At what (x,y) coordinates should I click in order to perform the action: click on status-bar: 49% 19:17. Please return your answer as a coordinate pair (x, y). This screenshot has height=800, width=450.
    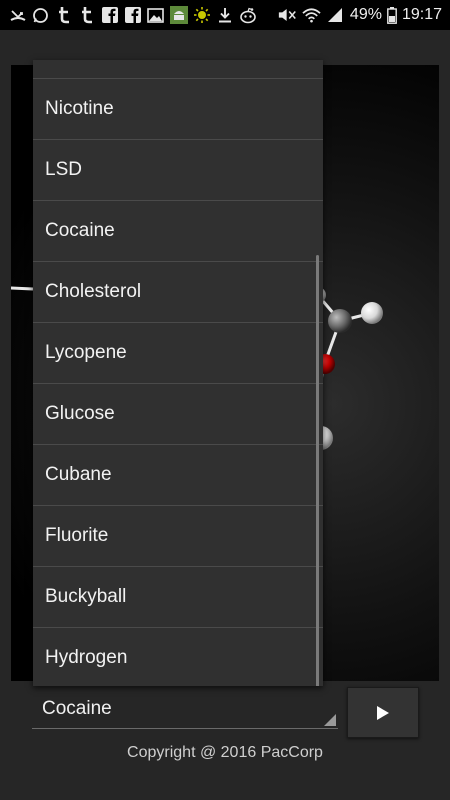
    Looking at the image, I should click on (225, 15).